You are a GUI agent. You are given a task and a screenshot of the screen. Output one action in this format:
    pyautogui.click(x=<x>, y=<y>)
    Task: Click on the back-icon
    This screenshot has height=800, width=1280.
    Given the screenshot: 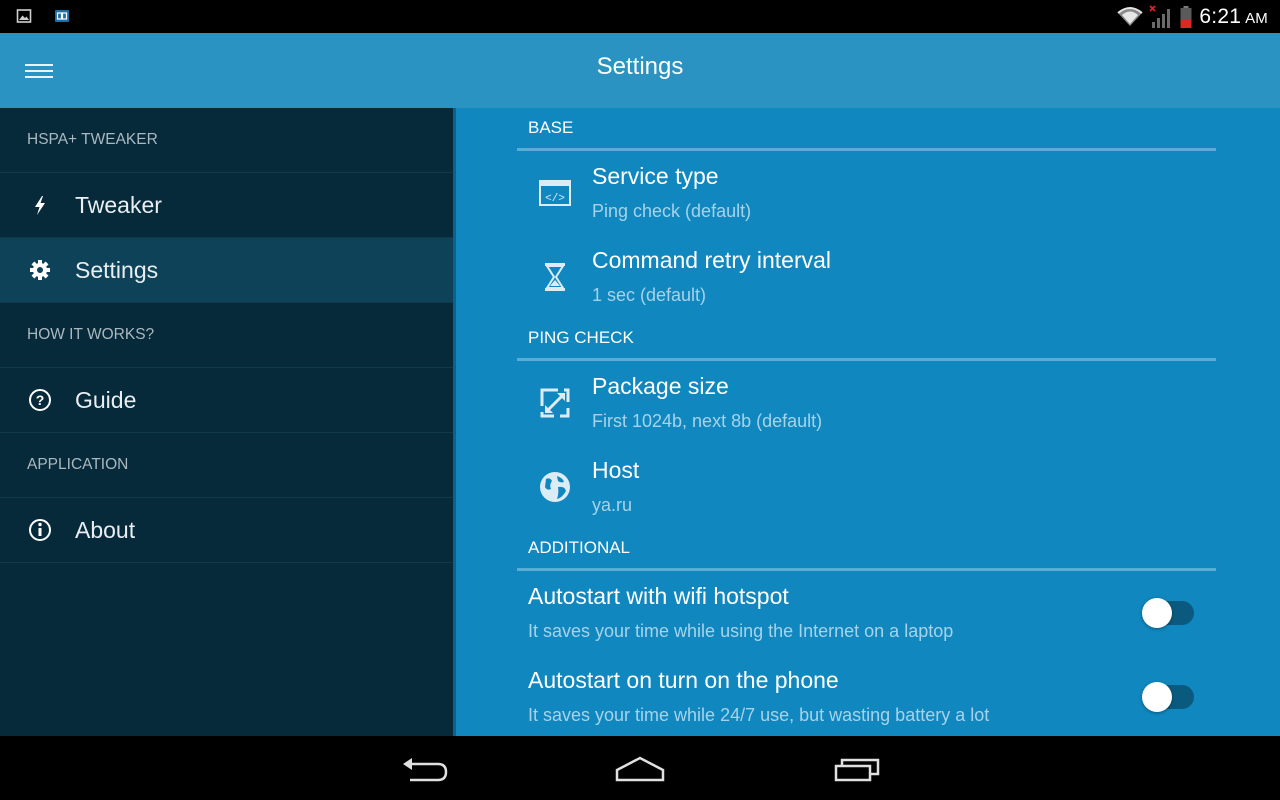 What is the action you would take?
    pyautogui.click(x=424, y=768)
    